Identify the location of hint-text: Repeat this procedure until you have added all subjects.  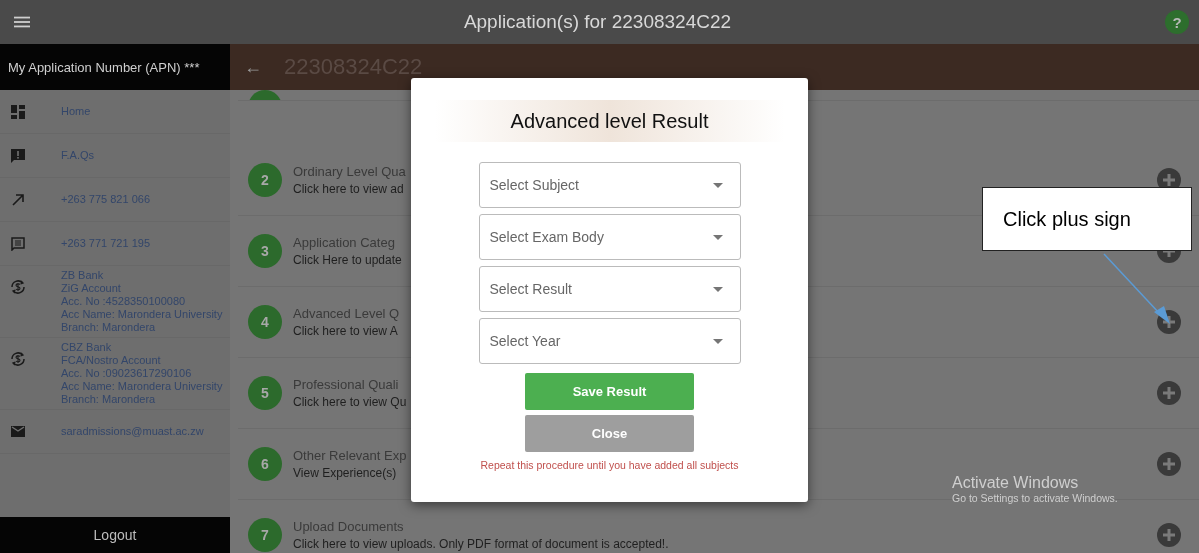
(609, 465).